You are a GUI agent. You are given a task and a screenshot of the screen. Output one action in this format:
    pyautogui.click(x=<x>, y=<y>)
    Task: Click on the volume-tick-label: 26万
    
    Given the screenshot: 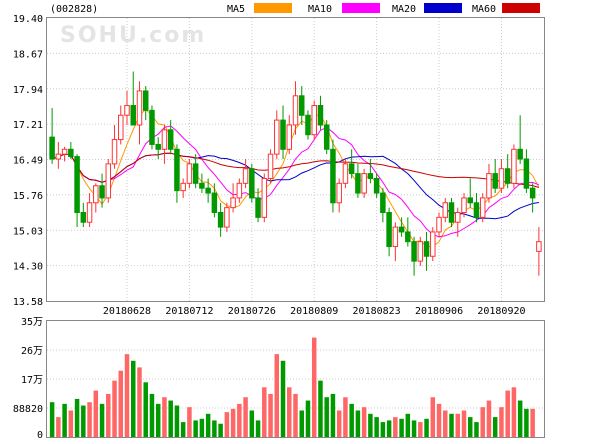 What is the action you would take?
    pyautogui.click(x=32, y=351)
    